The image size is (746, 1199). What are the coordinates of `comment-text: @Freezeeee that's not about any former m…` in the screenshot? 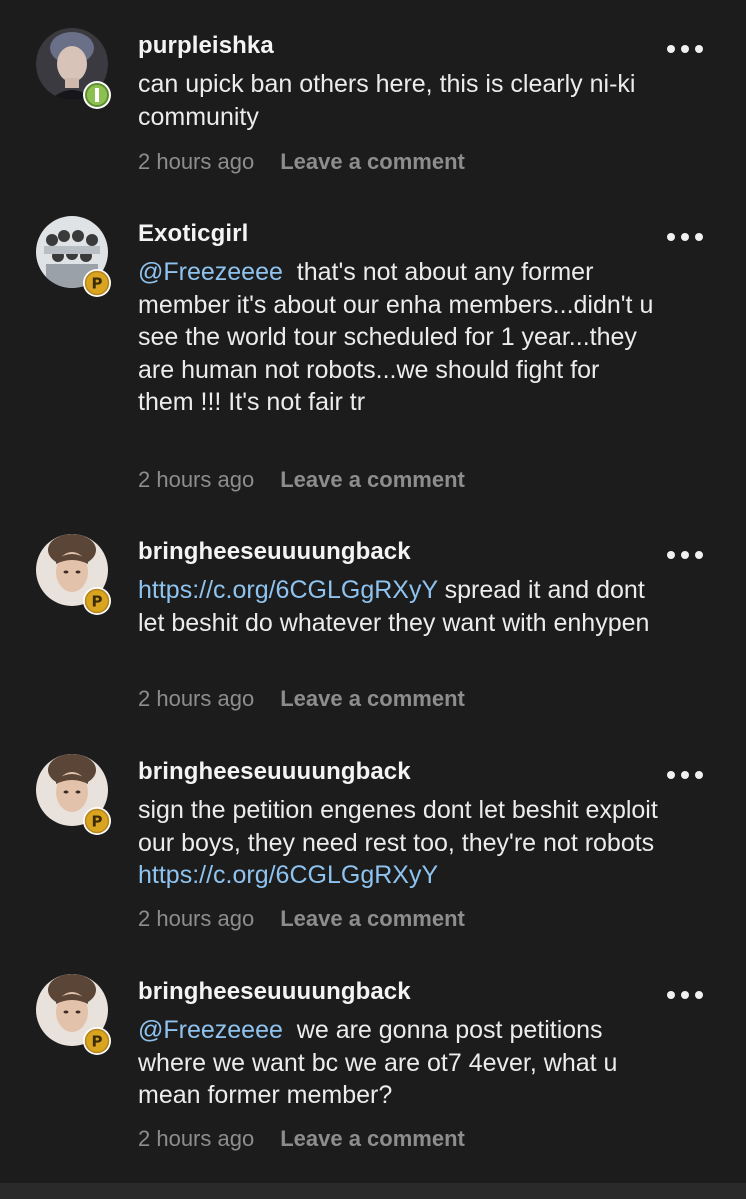 It's located at (398, 337).